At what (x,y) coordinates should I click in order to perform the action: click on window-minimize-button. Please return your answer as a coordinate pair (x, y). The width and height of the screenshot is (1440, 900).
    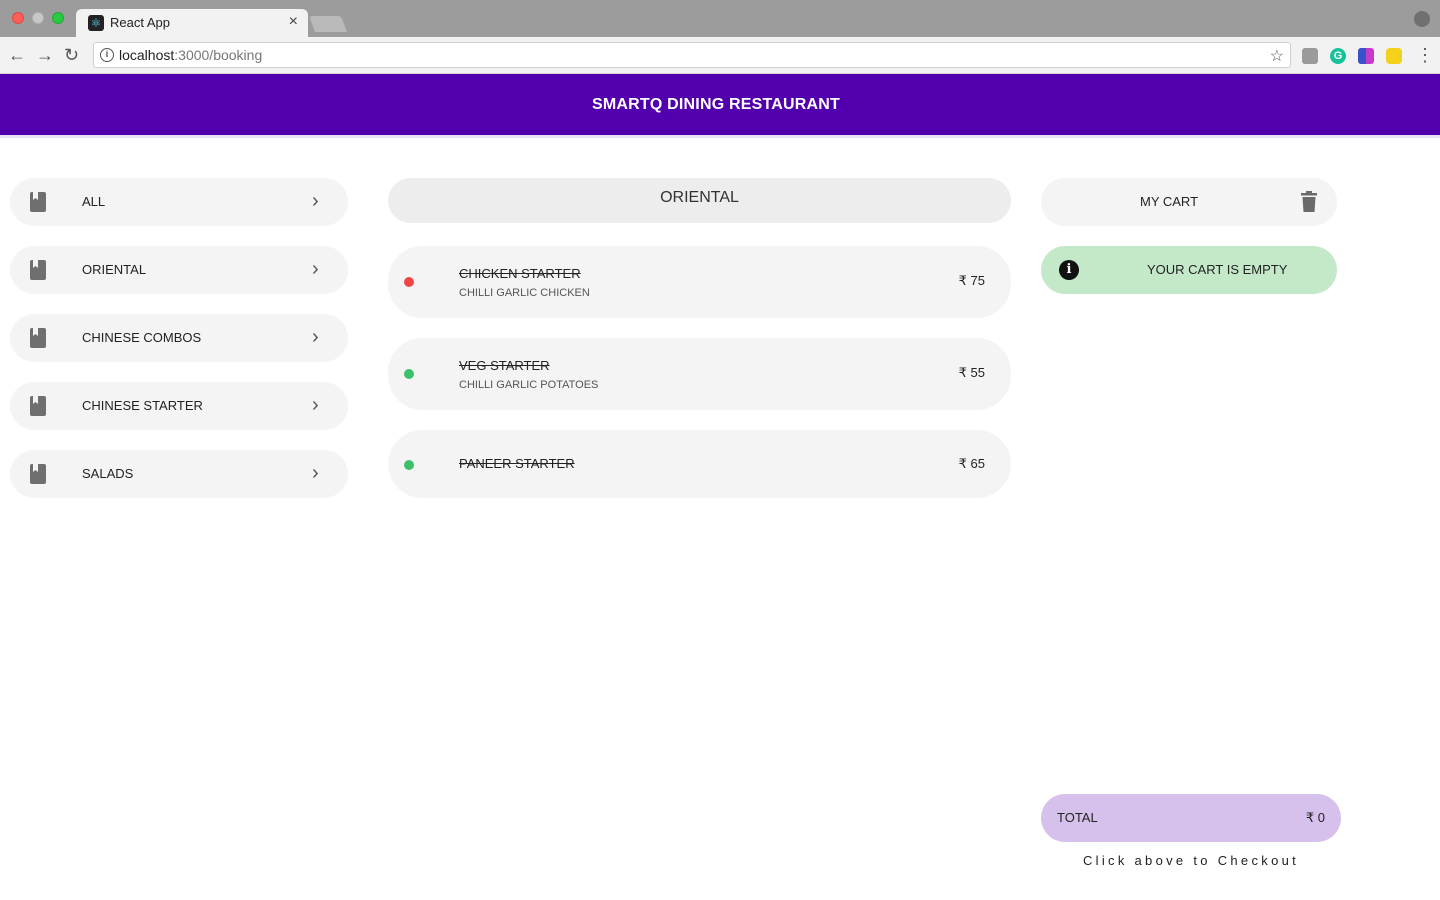
    Looking at the image, I should click on (38, 18).